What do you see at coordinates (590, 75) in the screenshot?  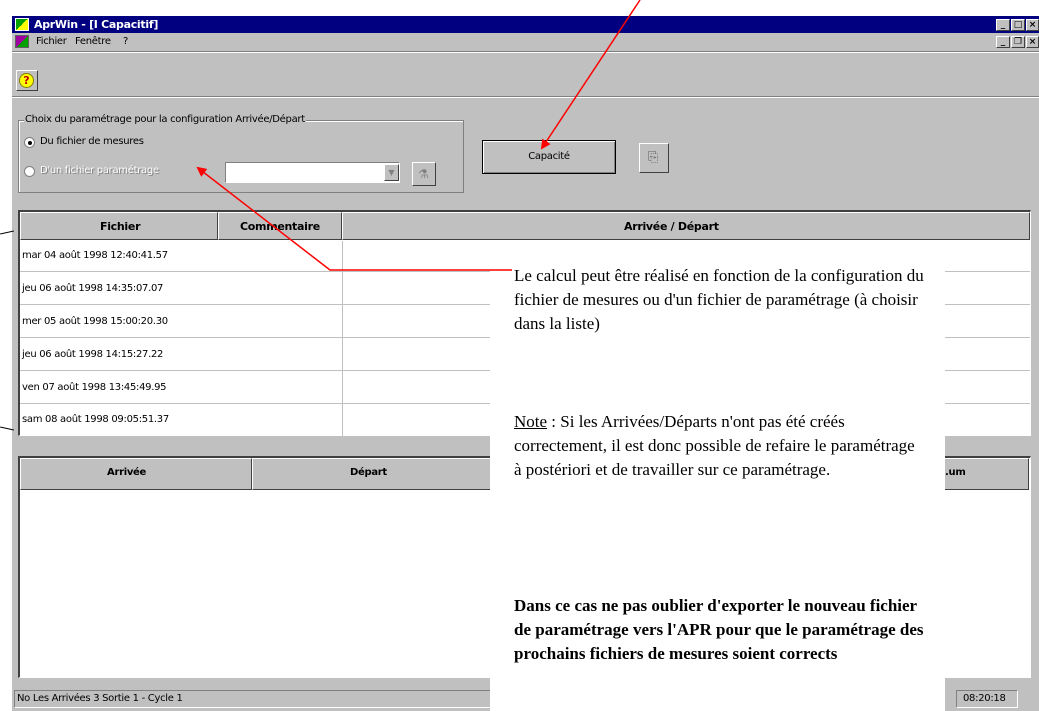 I see `arrow-to-capacite` at bounding box center [590, 75].